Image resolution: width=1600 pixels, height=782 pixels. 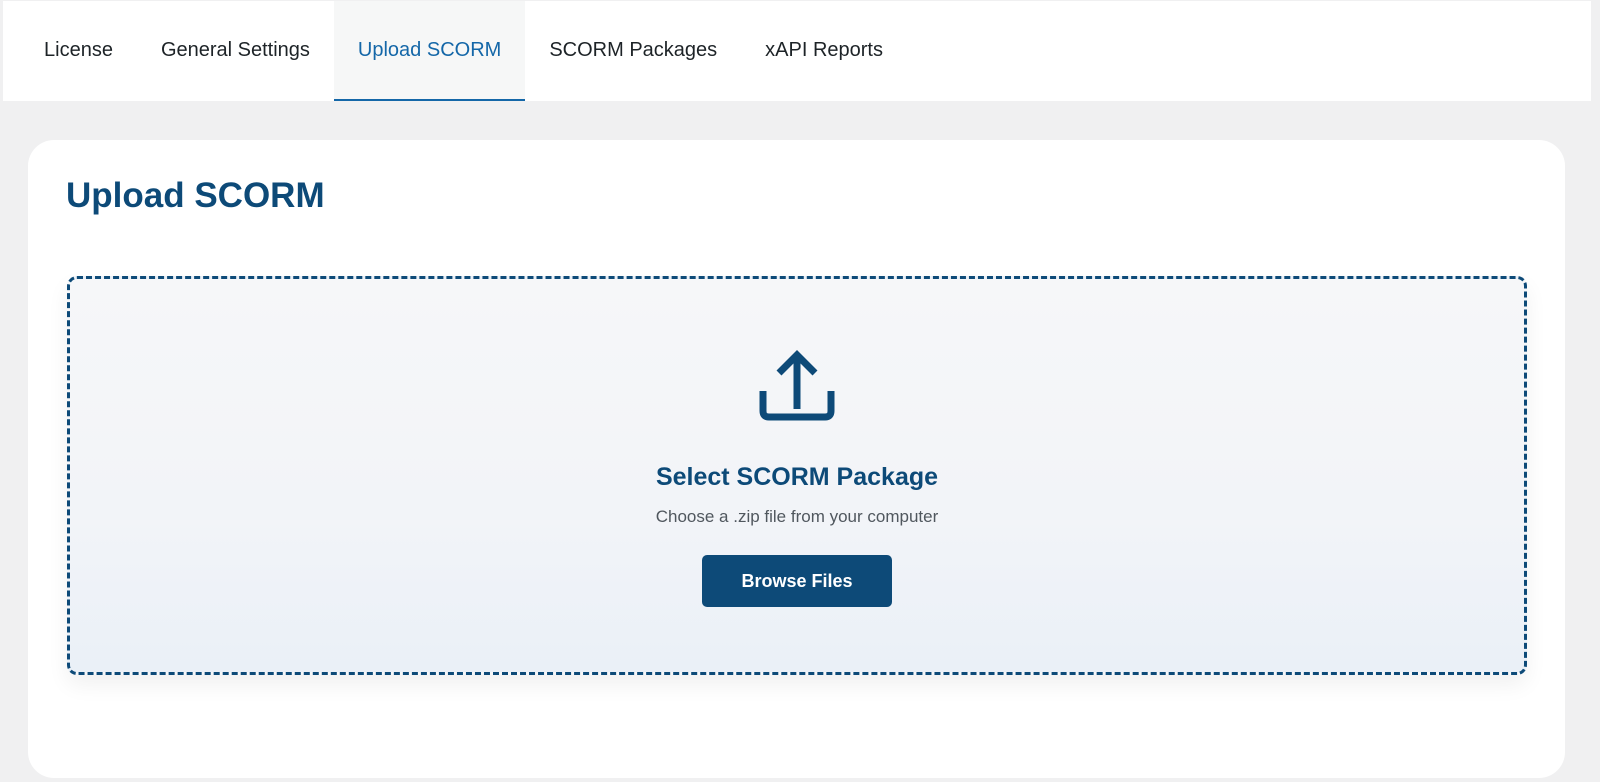 I want to click on dropzone-title: Select SCORM Package, so click(x=797, y=477).